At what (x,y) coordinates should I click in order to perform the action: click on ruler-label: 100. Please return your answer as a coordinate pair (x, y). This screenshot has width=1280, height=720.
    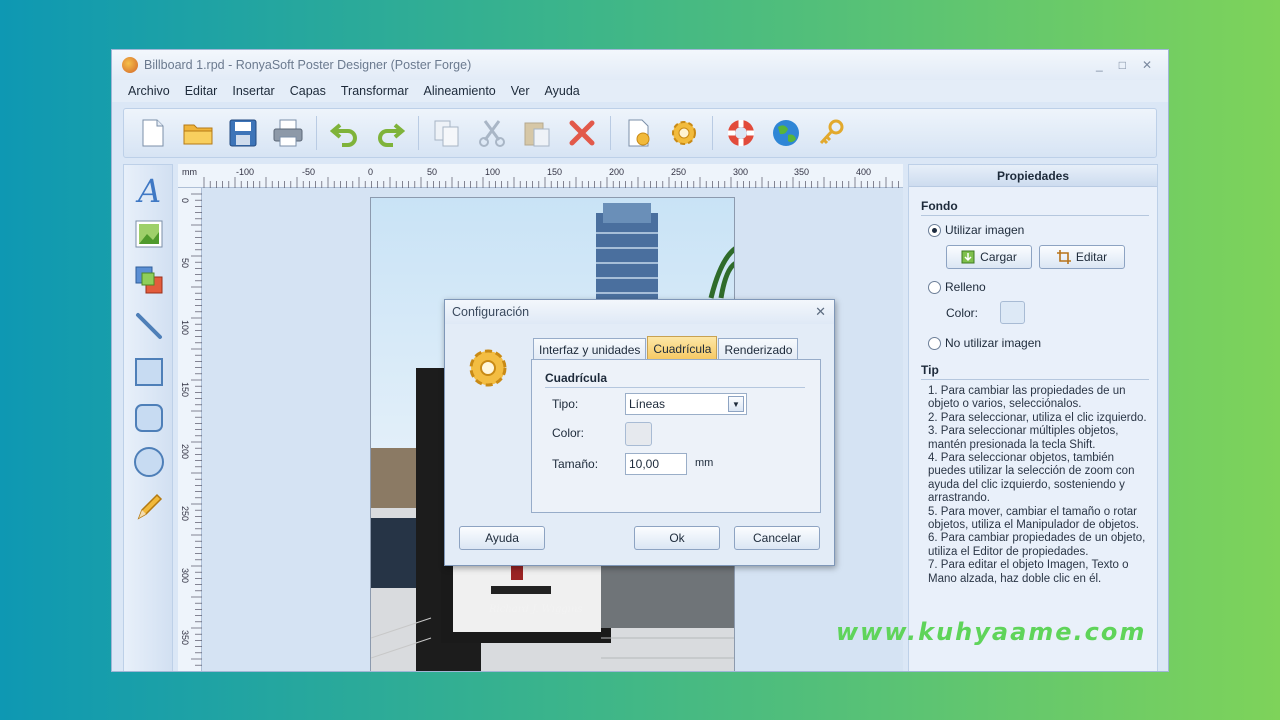
    Looking at the image, I should click on (493, 172).